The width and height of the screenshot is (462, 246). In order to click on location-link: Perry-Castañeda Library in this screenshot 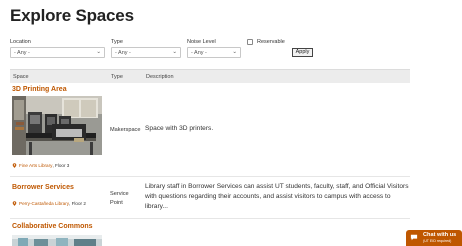, I will do `click(44, 203)`.